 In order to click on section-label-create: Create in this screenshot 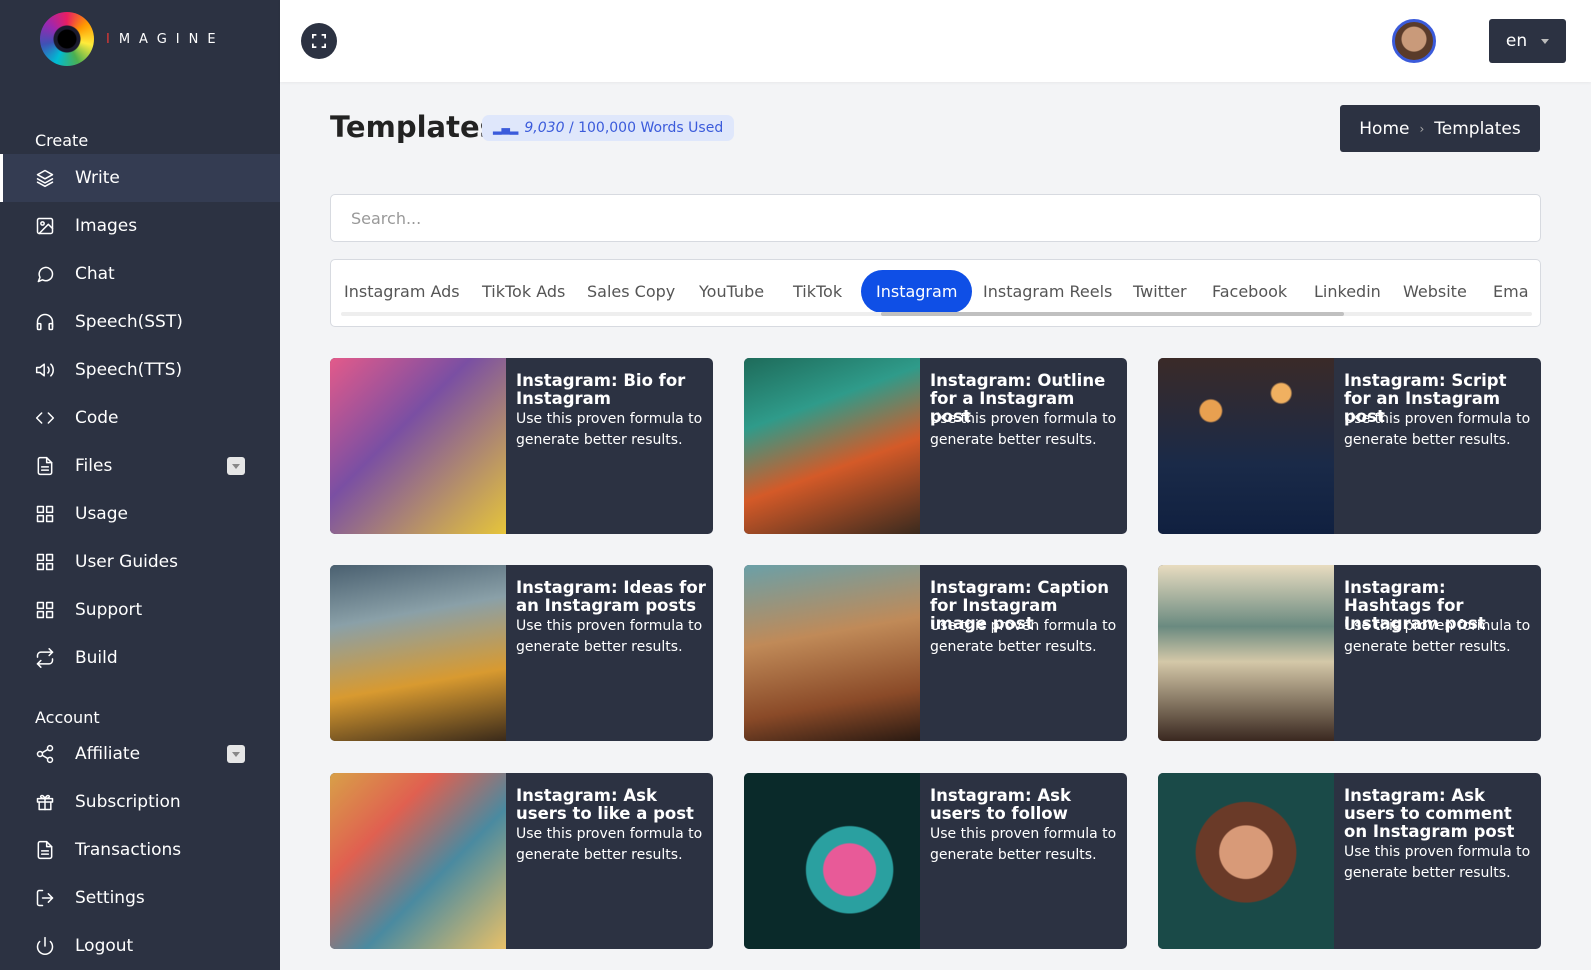, I will do `click(62, 140)`.